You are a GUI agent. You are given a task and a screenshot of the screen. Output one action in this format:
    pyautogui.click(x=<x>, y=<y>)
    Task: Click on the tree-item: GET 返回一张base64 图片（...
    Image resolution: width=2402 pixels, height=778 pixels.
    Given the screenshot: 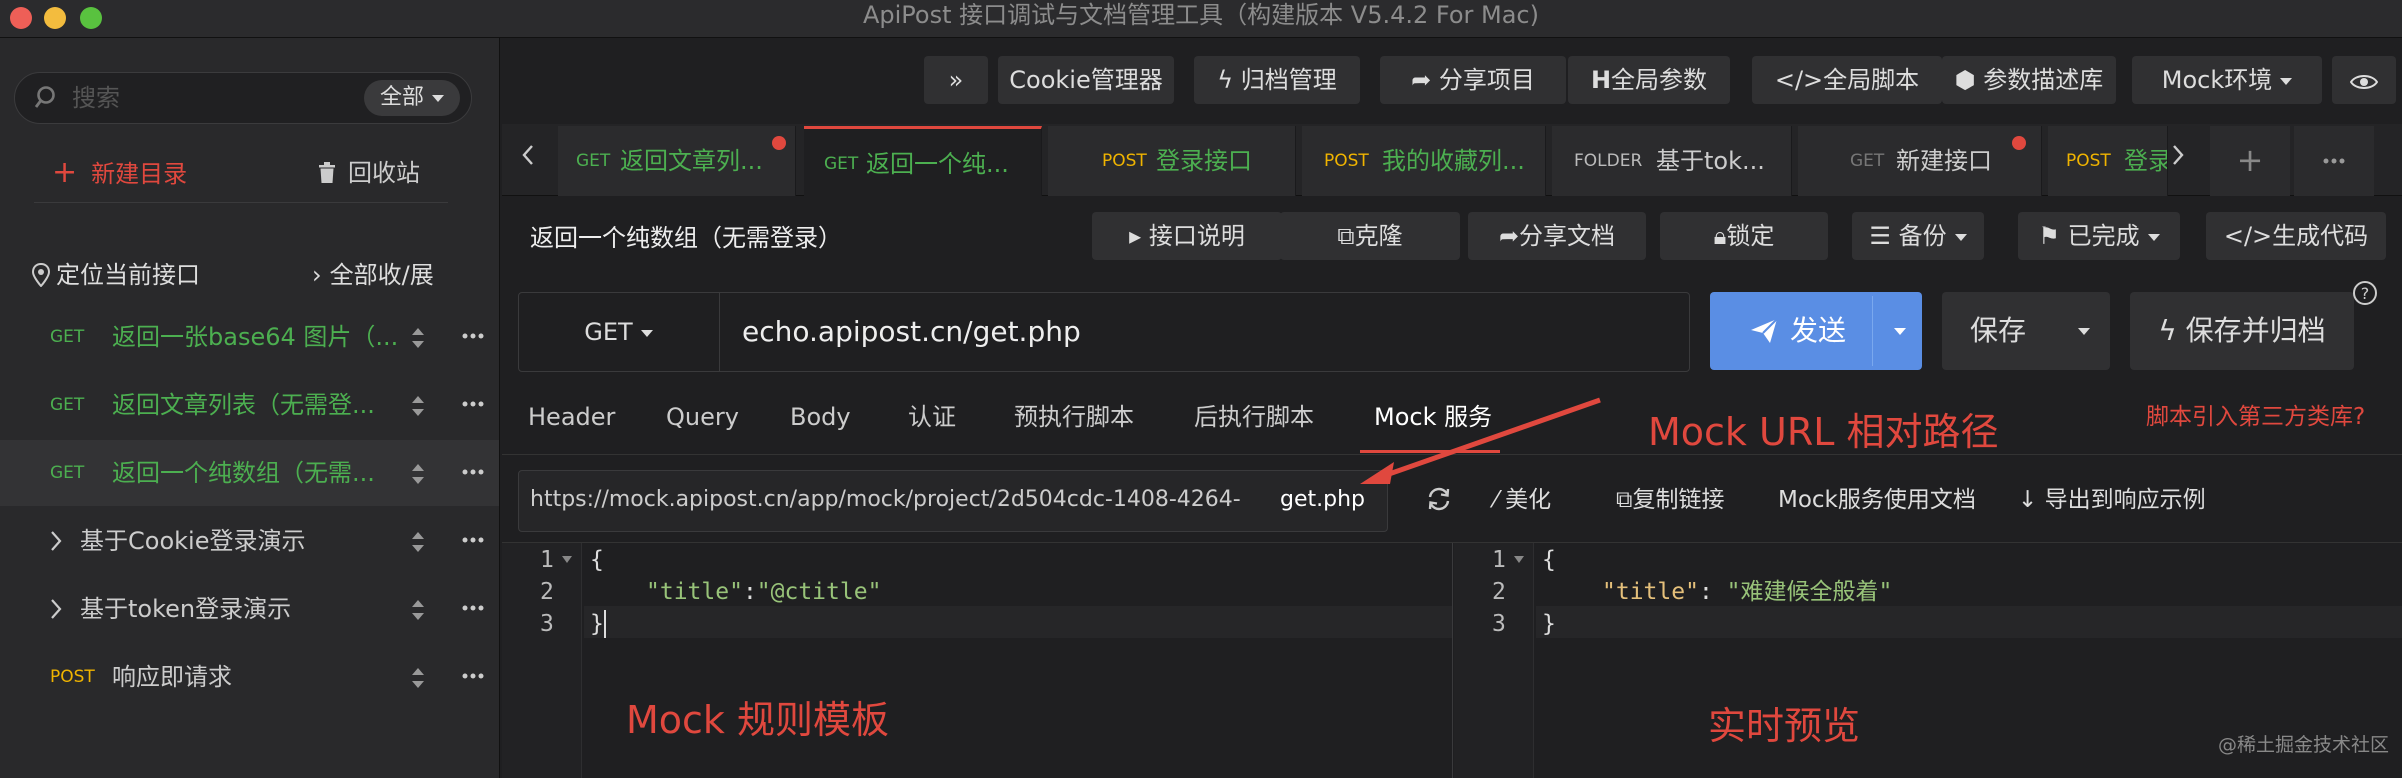 What is the action you would take?
    pyautogui.click(x=249, y=337)
    